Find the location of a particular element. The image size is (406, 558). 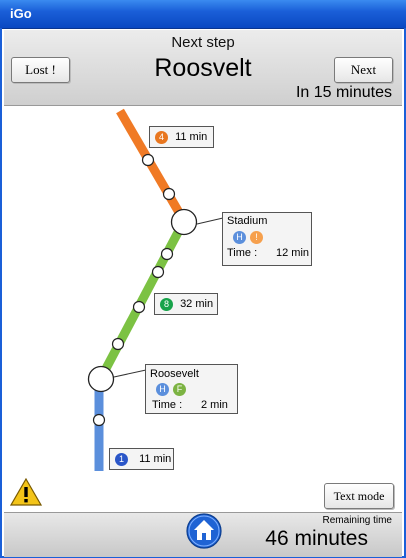

segment-label-blue: 1 11 min is located at coordinates (141, 459).